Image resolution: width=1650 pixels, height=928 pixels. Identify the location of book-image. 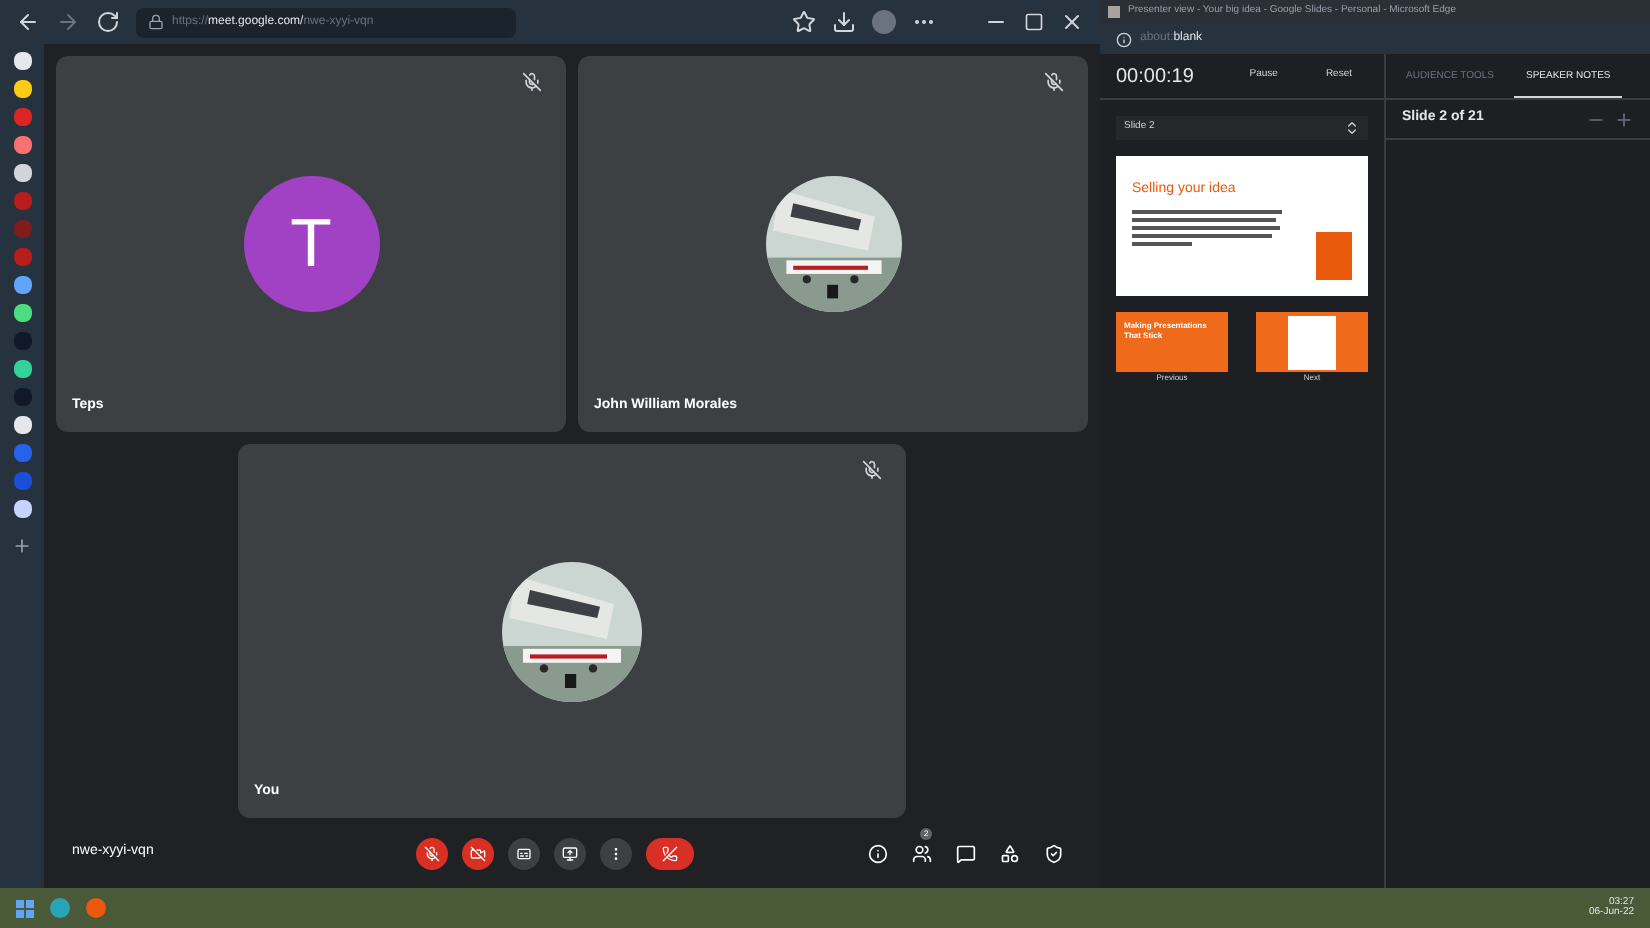
(1334, 256).